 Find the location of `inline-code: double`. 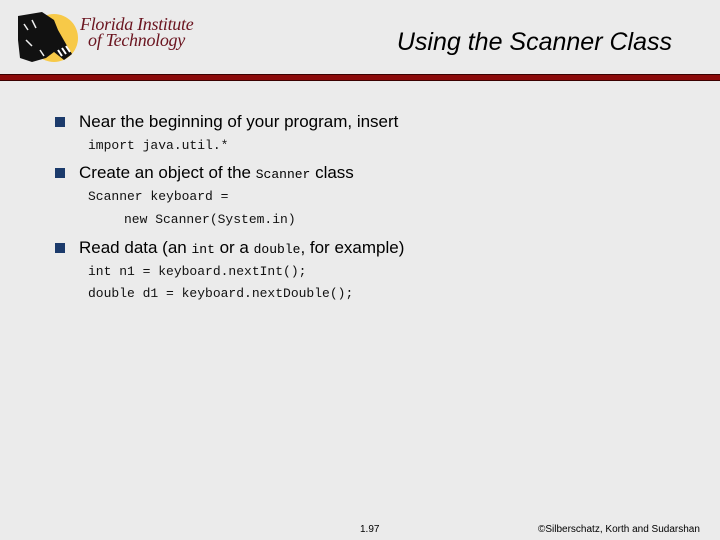

inline-code: double is located at coordinates (277, 249).